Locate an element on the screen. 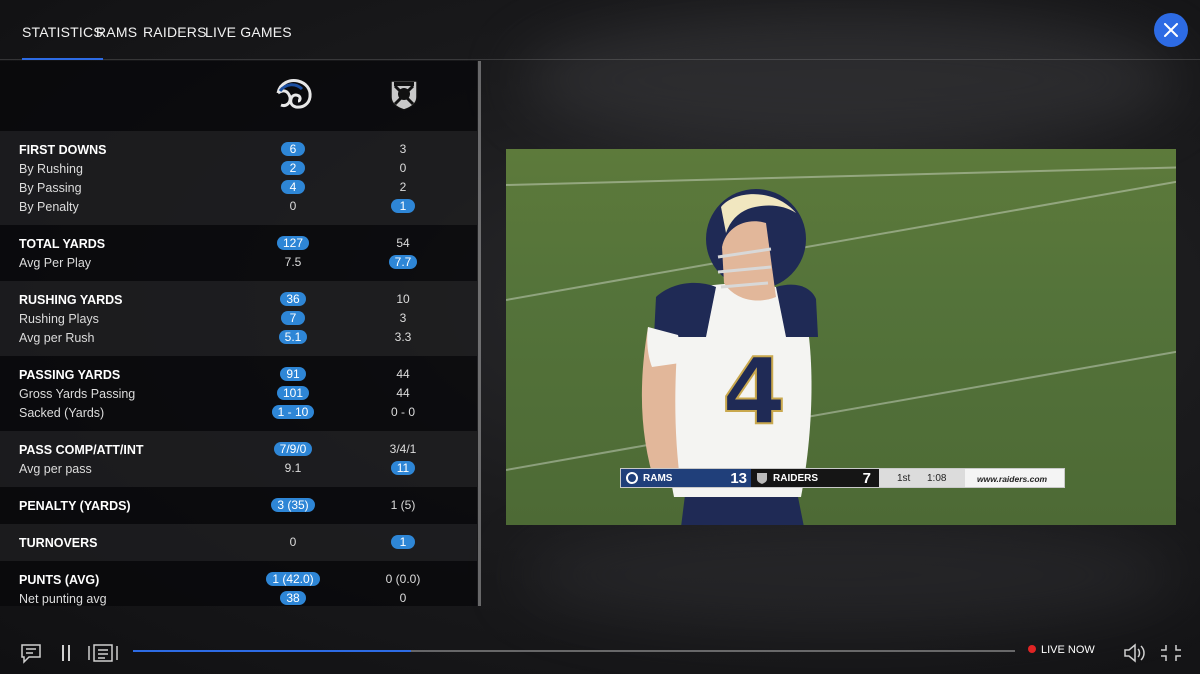 This screenshot has width=1200, height=674. volume-icon is located at coordinates (1135, 653).